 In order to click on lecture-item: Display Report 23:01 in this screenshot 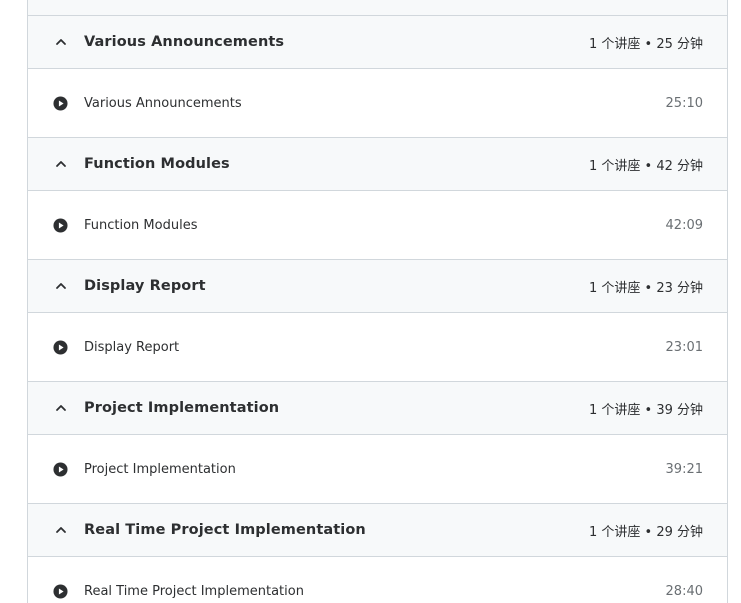, I will do `click(377, 347)`.